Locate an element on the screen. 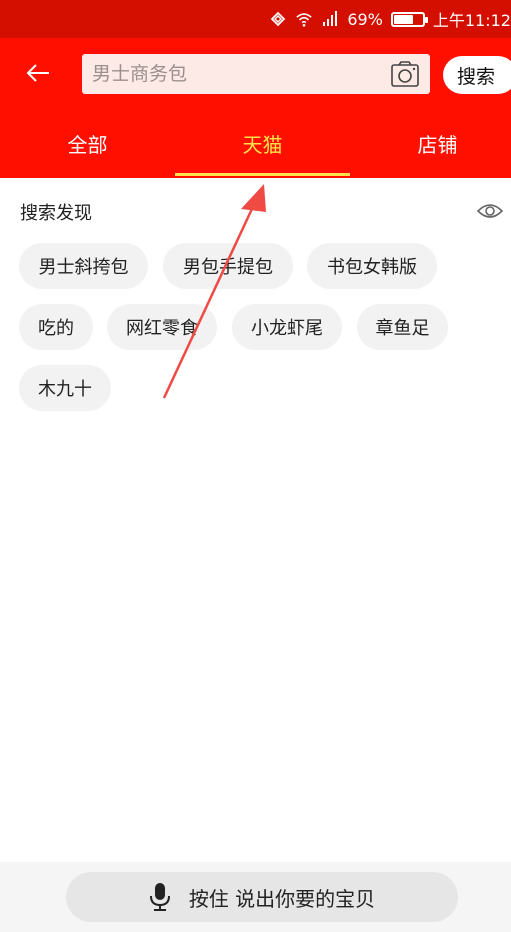 Image resolution: width=511 pixels, height=932 pixels. voice-search-label: 按住 说出你要的宝贝 is located at coordinates (282, 898).